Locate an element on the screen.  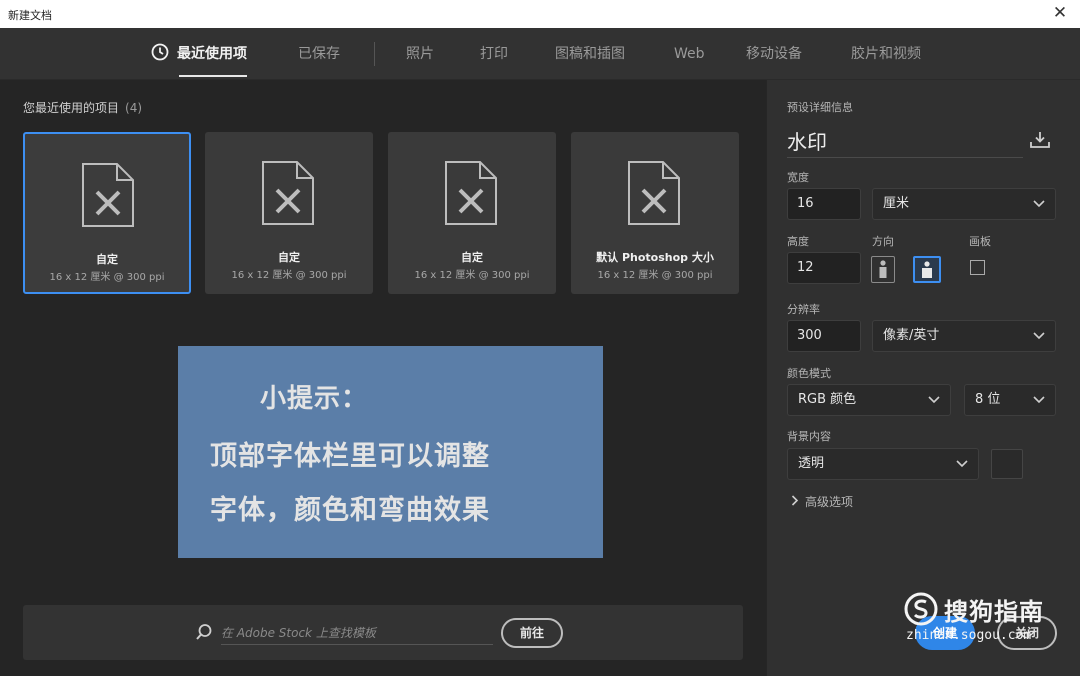
width-unit-value: 厘米 is located at coordinates (896, 203).